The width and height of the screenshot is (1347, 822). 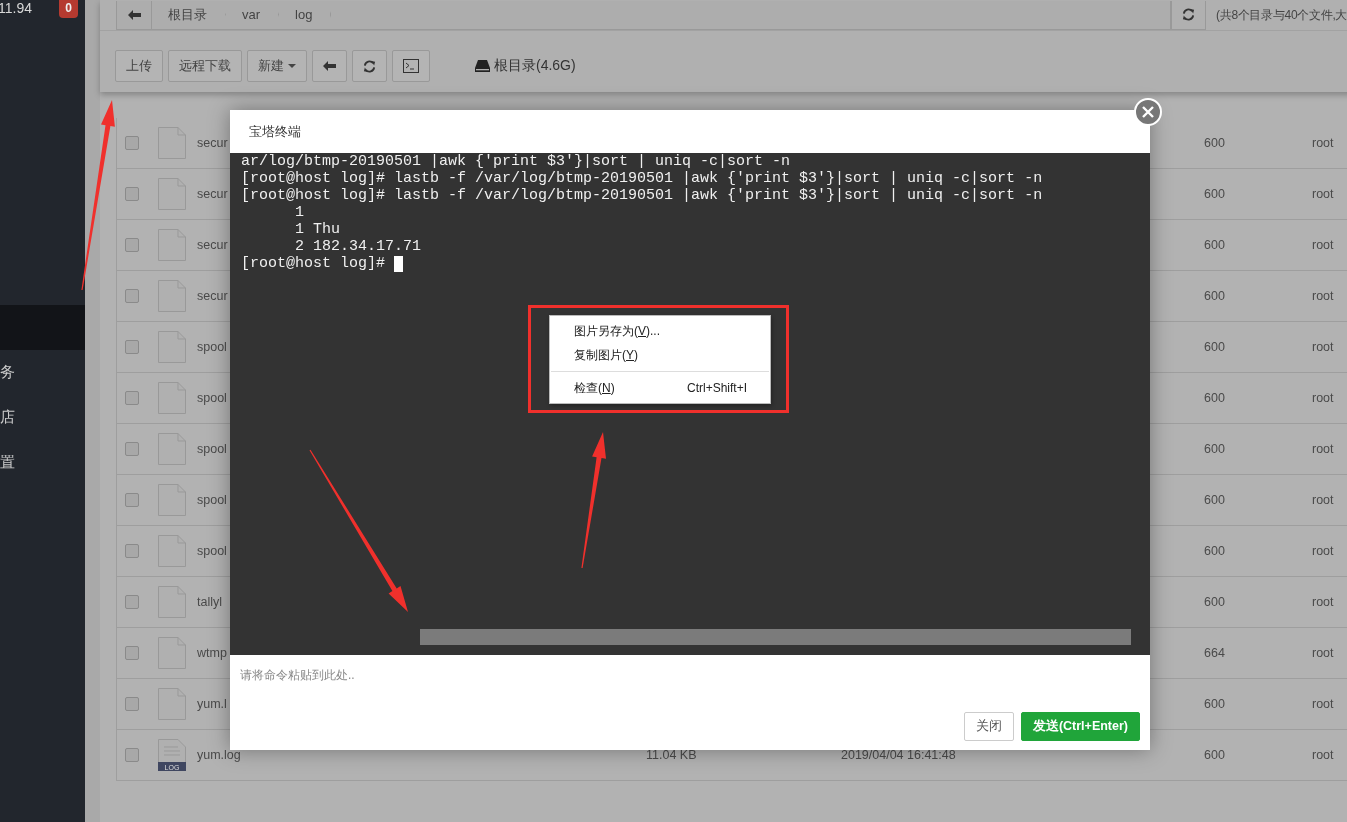 I want to click on back-button, so click(x=329, y=66).